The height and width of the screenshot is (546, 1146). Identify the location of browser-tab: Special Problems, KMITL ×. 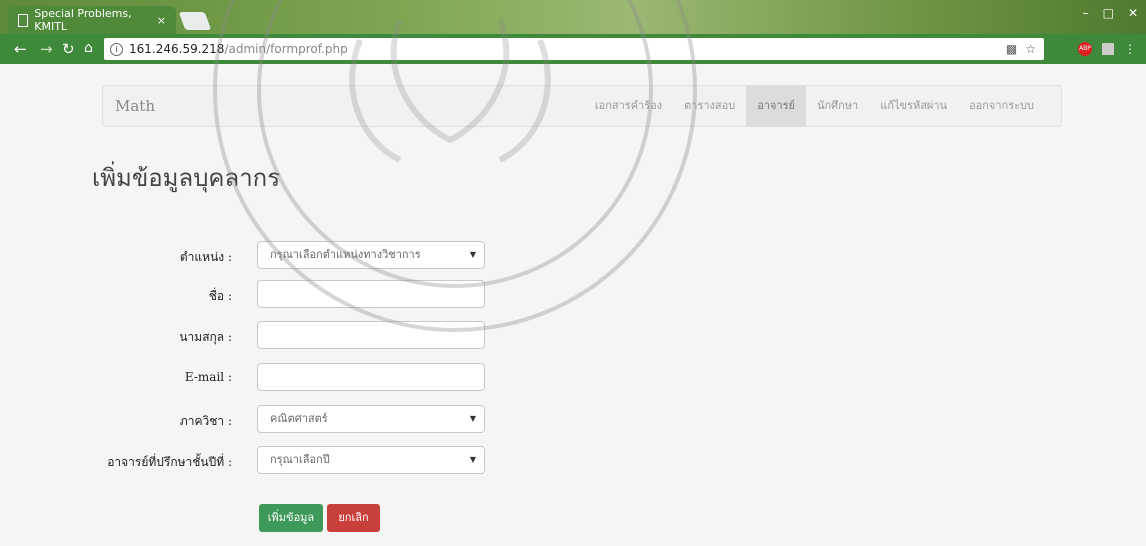
(92, 20).